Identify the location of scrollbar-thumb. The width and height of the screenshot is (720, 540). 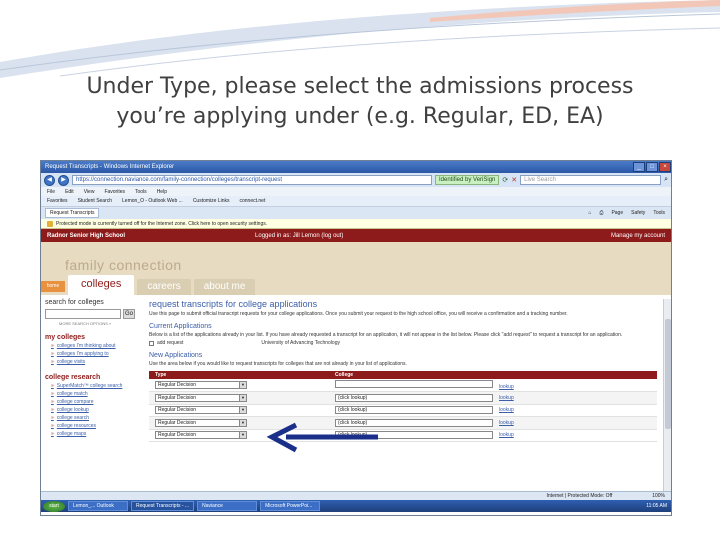
(668, 374).